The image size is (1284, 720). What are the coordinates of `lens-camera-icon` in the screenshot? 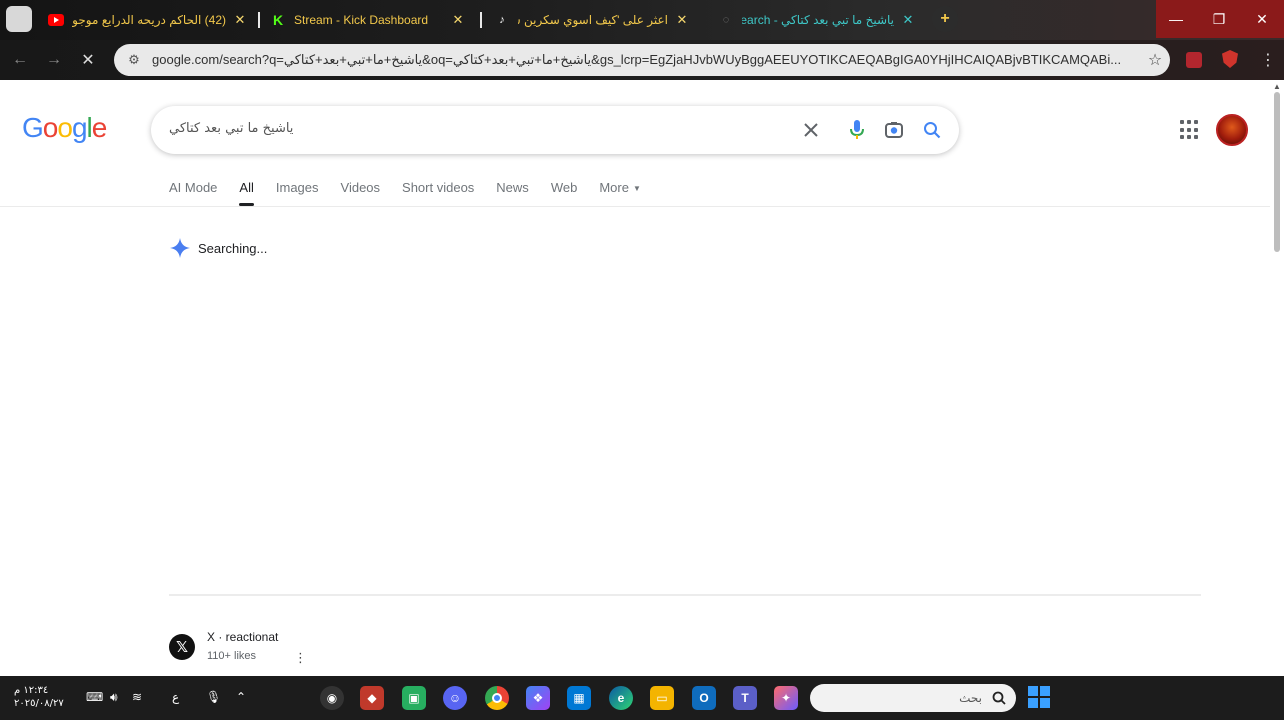 It's located at (894, 130).